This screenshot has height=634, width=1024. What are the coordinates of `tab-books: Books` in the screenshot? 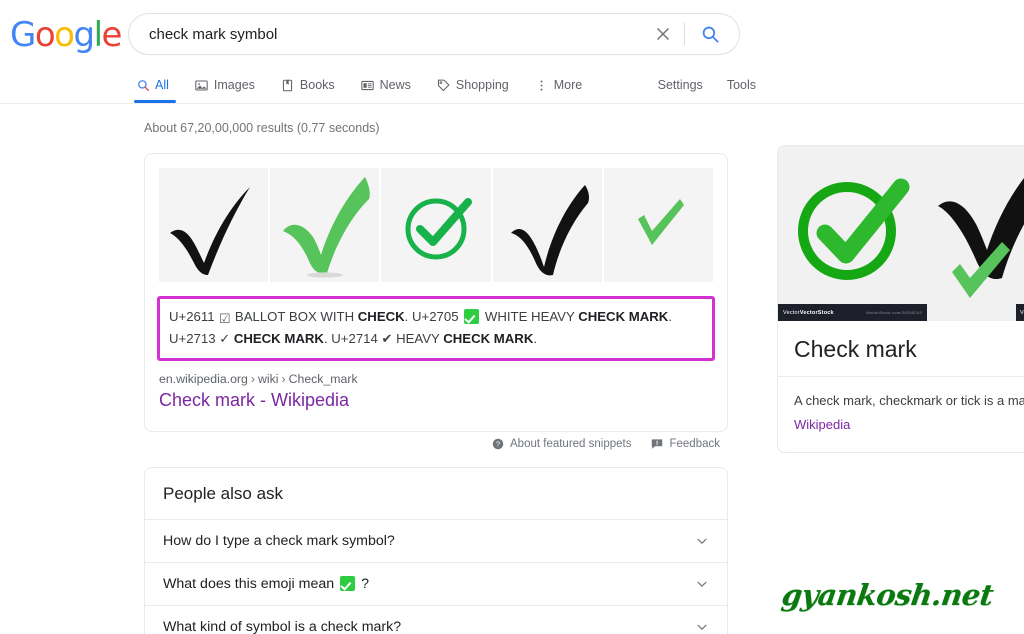 It's located at (308, 85).